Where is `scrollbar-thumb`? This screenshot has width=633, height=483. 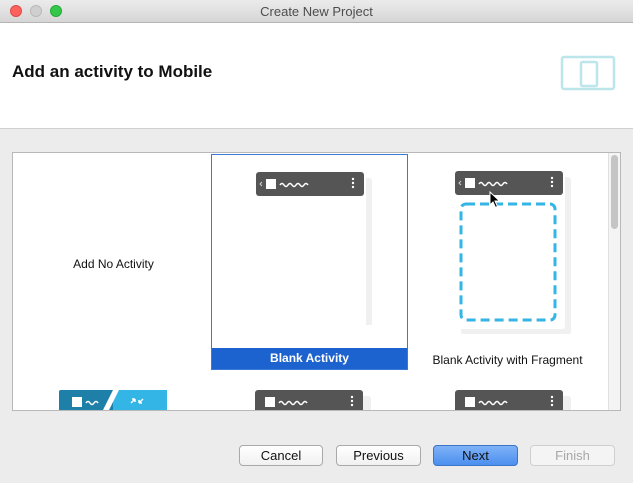
scrollbar-thumb is located at coordinates (614, 192).